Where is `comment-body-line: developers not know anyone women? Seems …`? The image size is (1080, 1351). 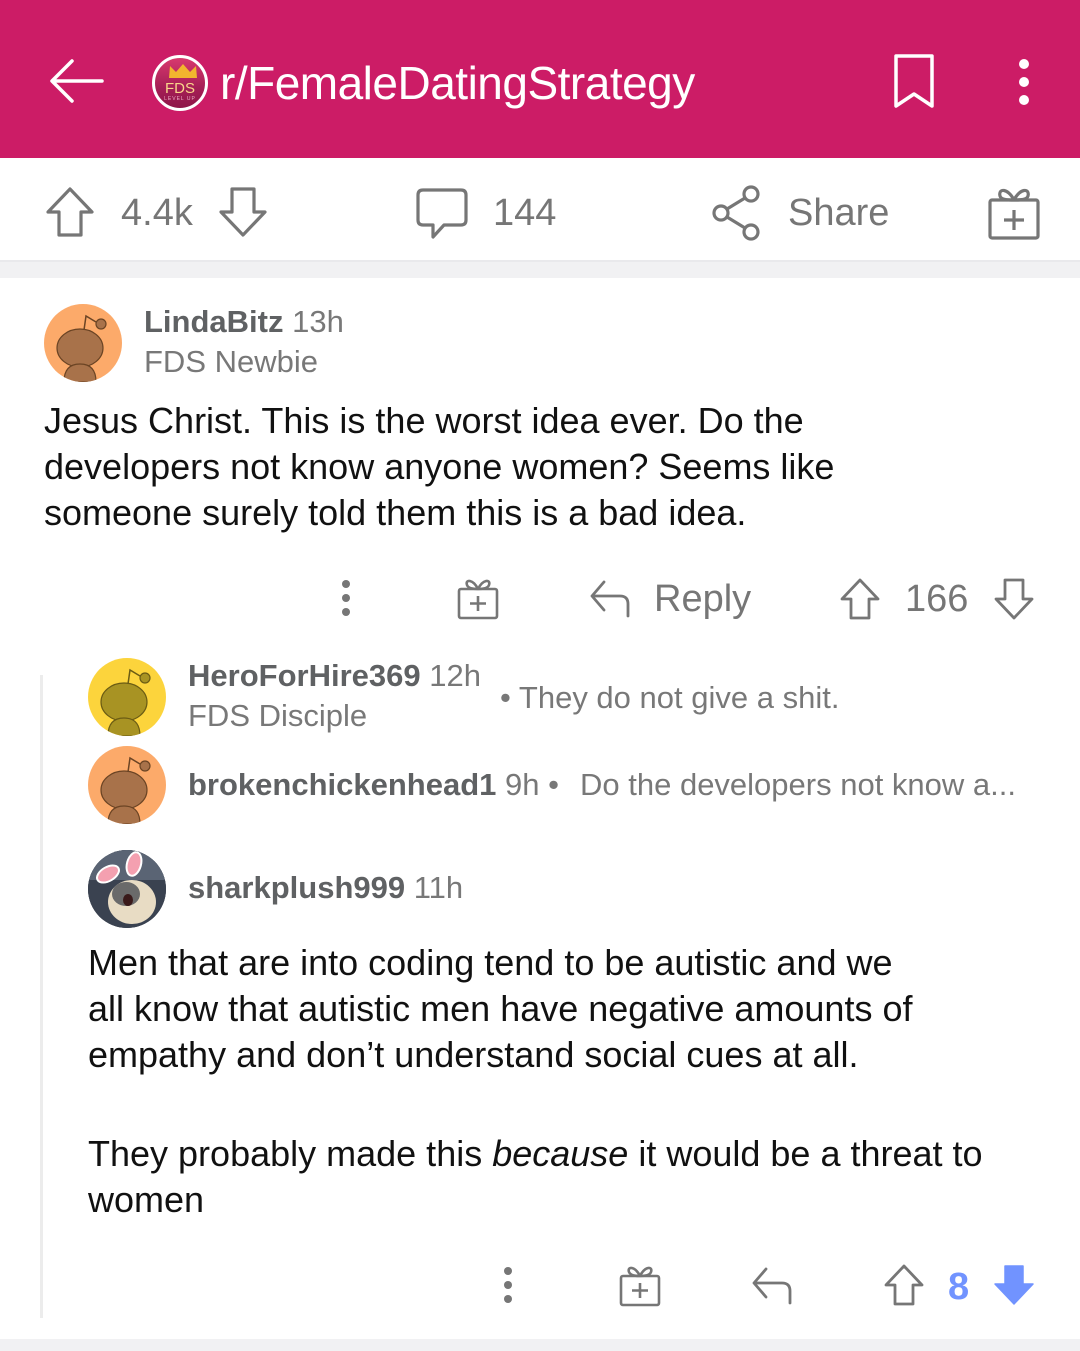
comment-body-line: developers not know anyone women? Seems … is located at coordinates (439, 466).